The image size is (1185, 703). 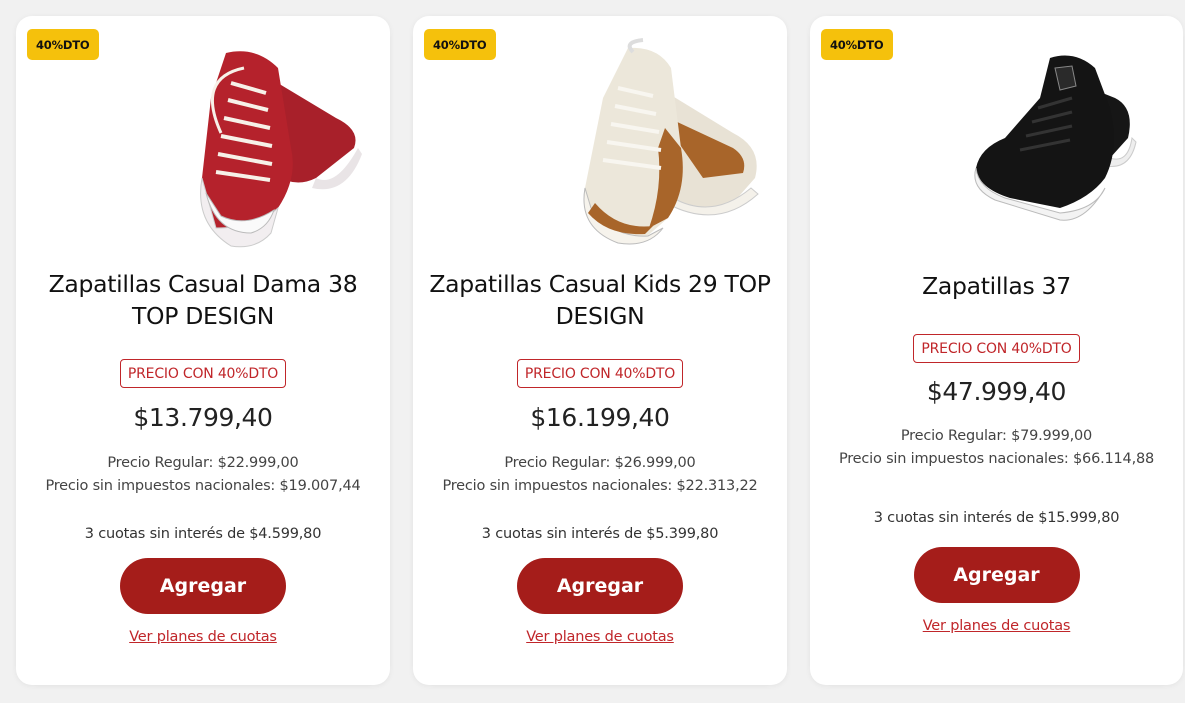 I want to click on regular-price: Precio Regular: $79.999,00, so click(x=996, y=436).